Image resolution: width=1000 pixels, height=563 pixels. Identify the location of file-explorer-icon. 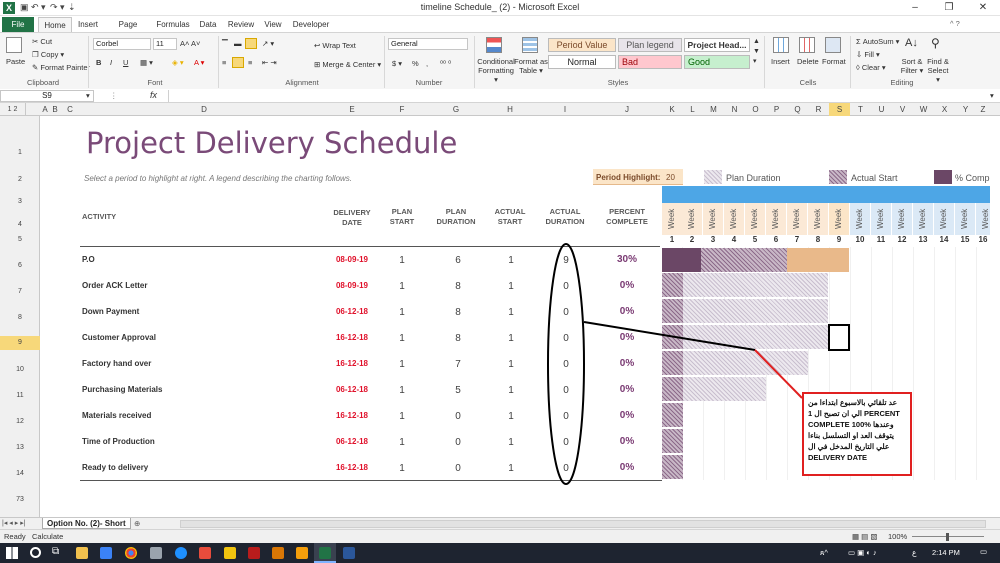
(82, 553).